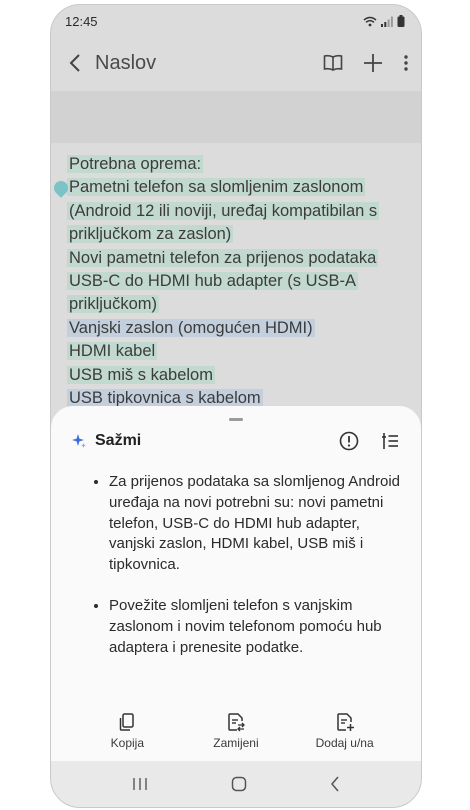 The height and width of the screenshot is (810, 470). I want to click on more-vert-icon, so click(406, 63).